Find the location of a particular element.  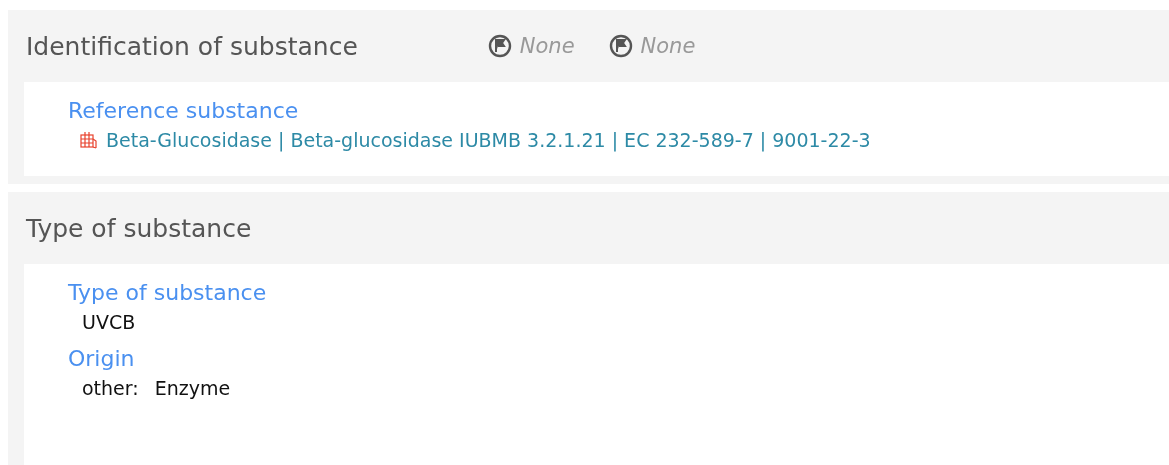

field-label: Type of substance is located at coordinates (168, 293).